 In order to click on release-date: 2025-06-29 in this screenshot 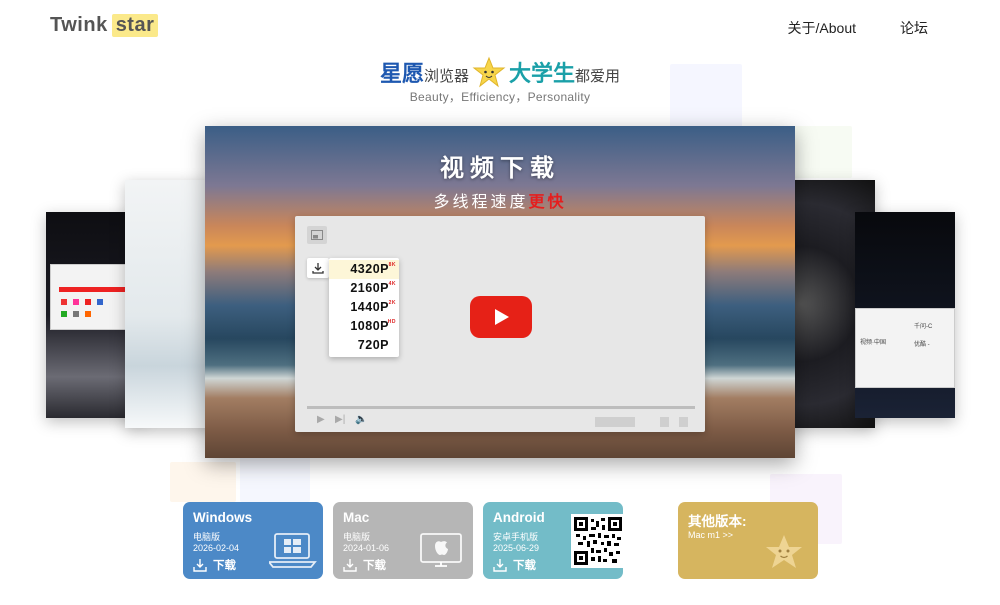, I will do `click(516, 548)`.